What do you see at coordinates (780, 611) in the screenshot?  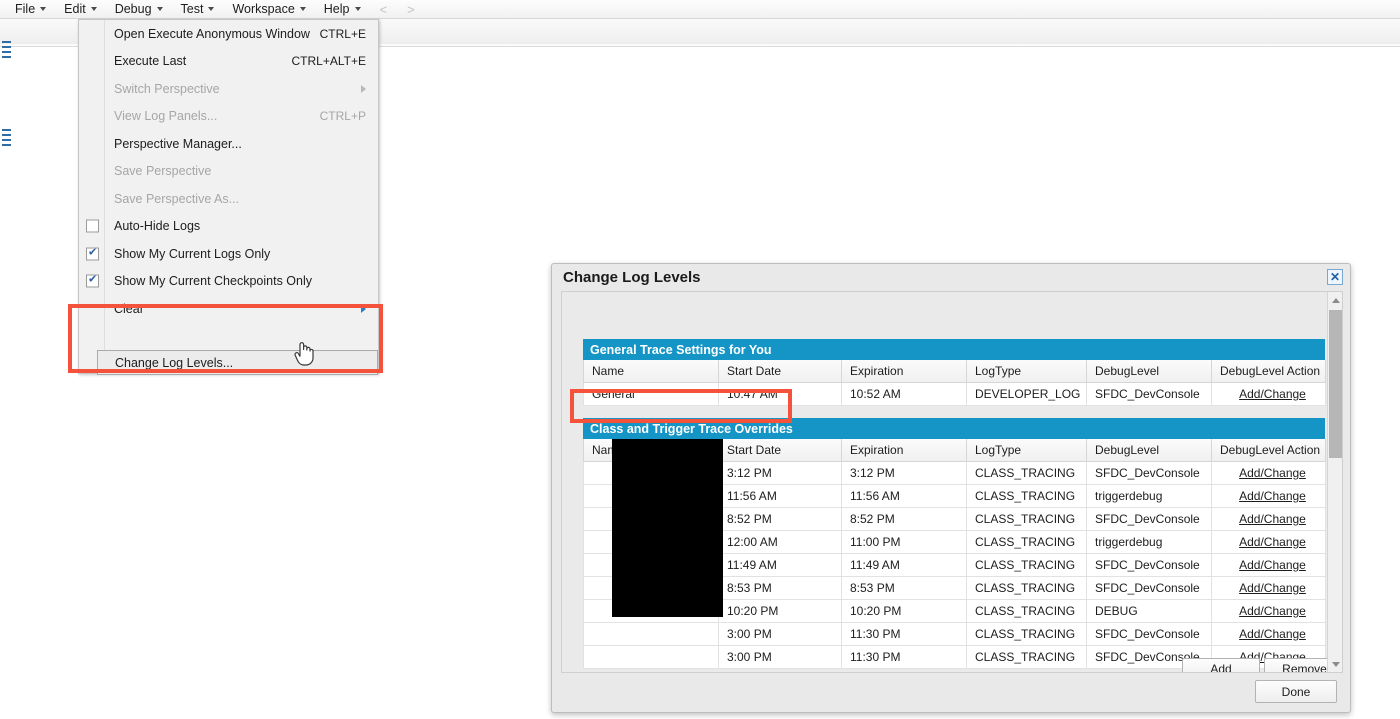 I see `cell-start-date: 10:20 PM` at bounding box center [780, 611].